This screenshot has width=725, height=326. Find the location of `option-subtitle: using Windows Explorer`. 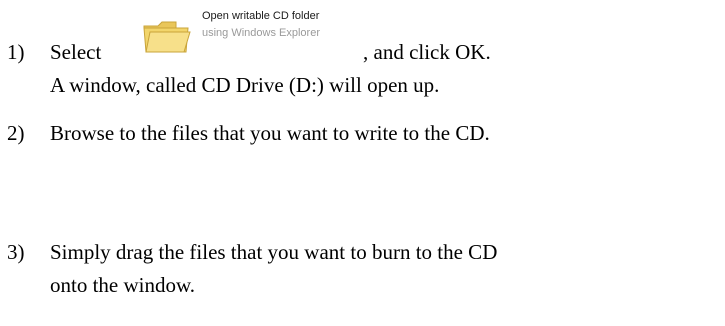

option-subtitle: using Windows Explorer is located at coordinates (261, 33).